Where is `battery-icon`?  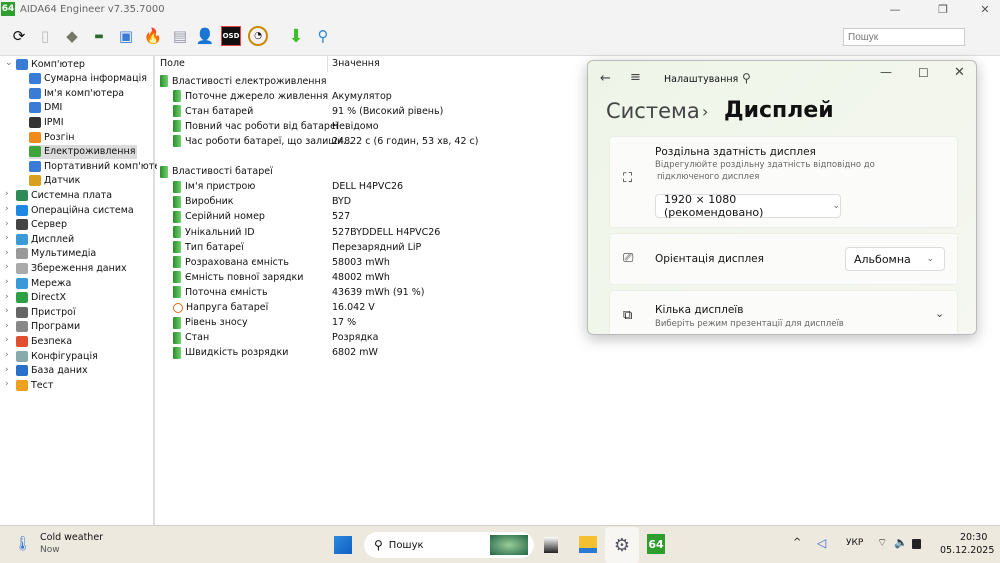
battery-icon is located at coordinates (916, 544).